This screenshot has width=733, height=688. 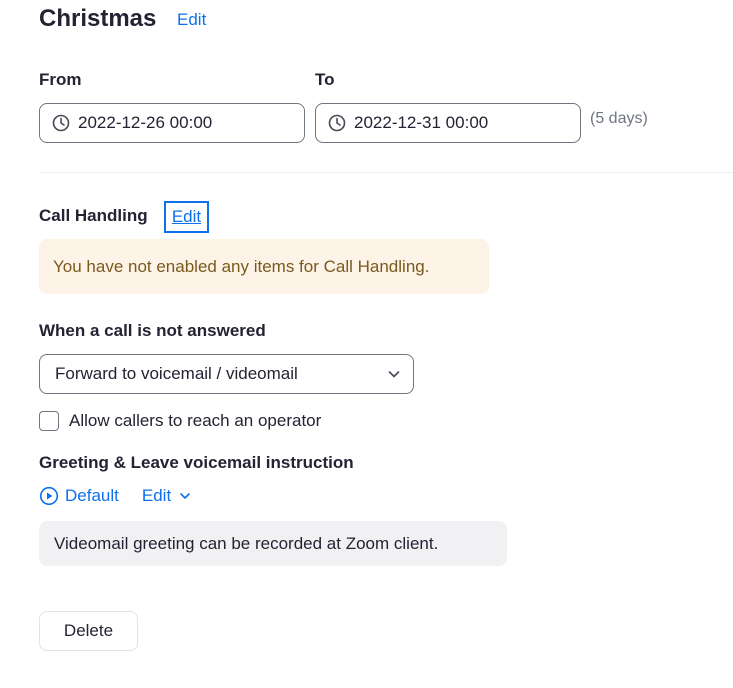 I want to click on duration-text: (5 days), so click(x=619, y=118).